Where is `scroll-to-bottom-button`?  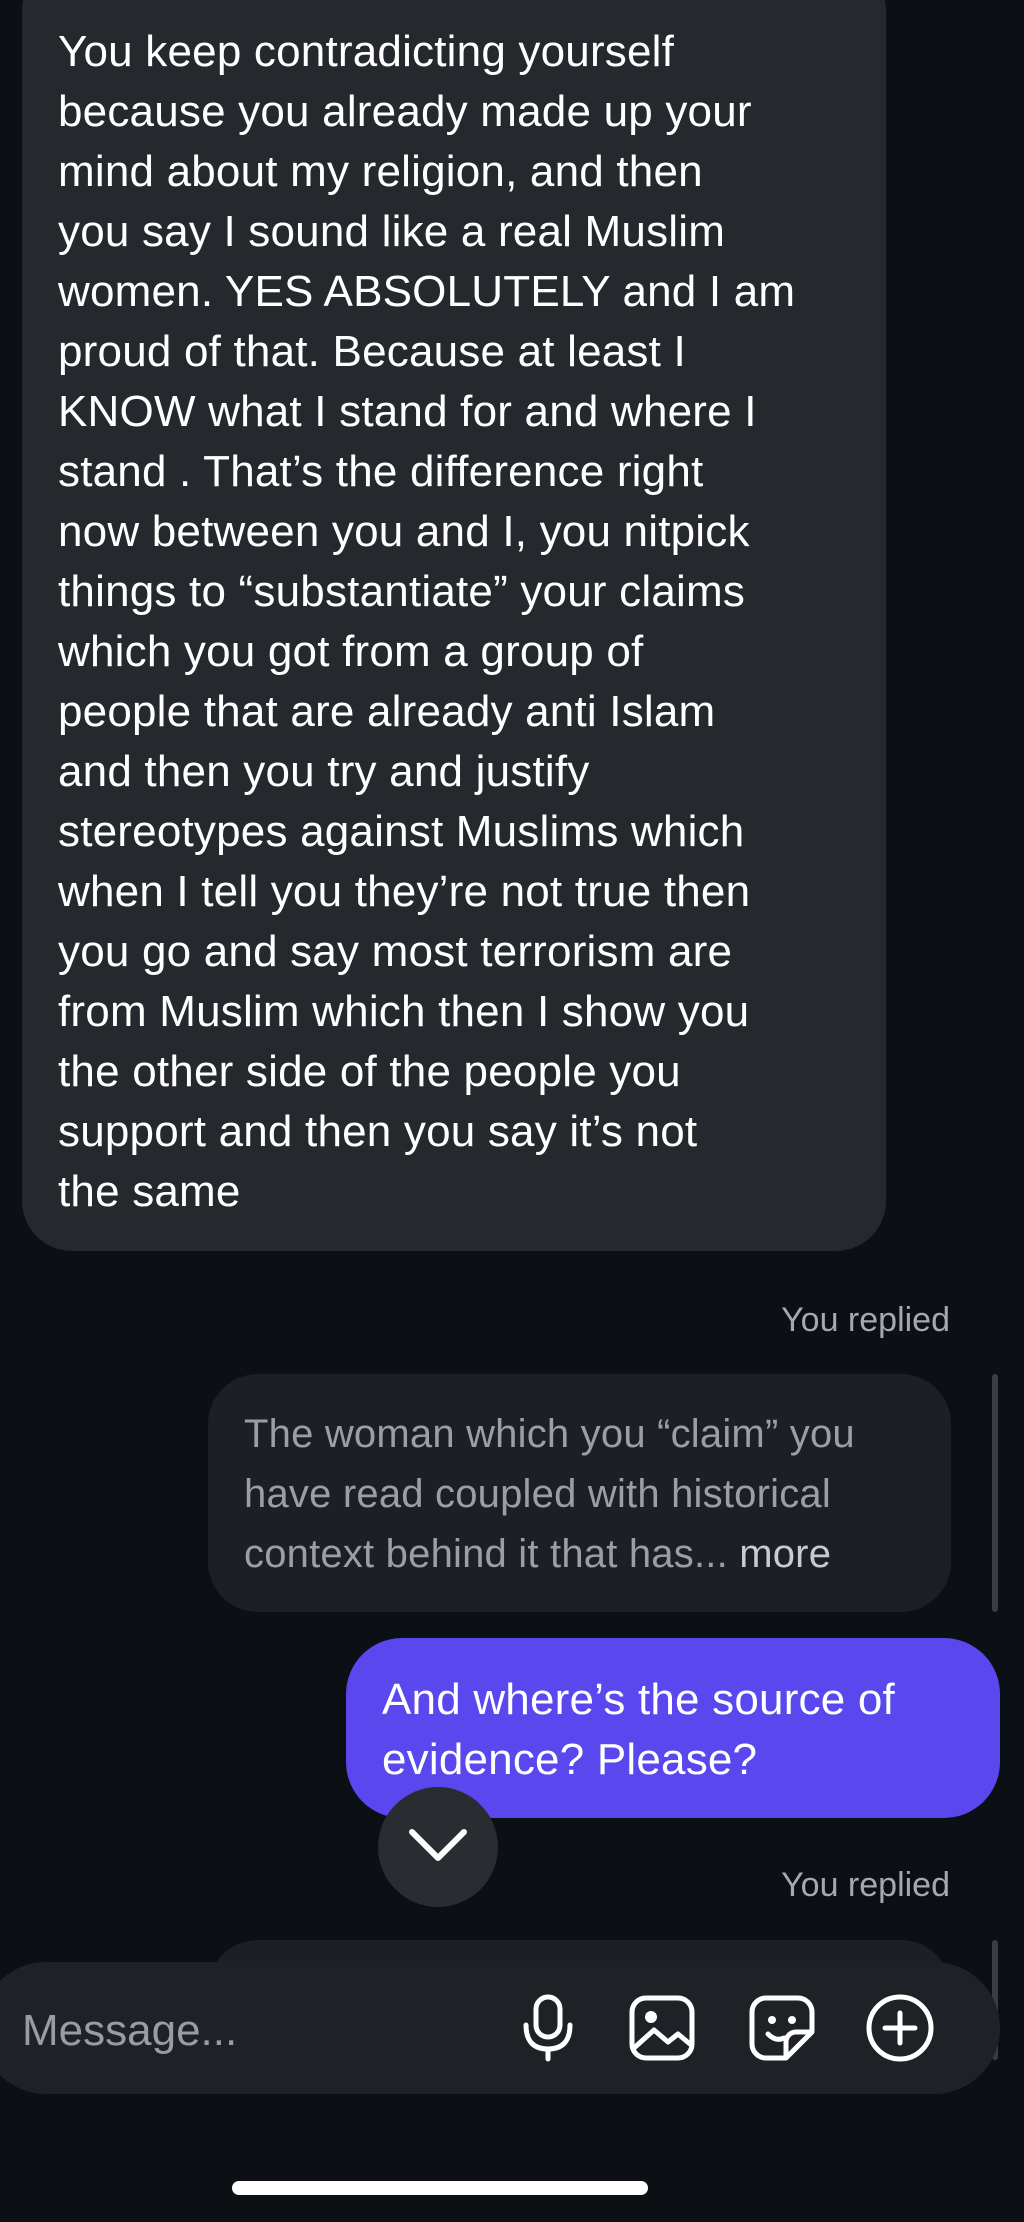
scroll-to-bottom-button is located at coordinates (438, 1847).